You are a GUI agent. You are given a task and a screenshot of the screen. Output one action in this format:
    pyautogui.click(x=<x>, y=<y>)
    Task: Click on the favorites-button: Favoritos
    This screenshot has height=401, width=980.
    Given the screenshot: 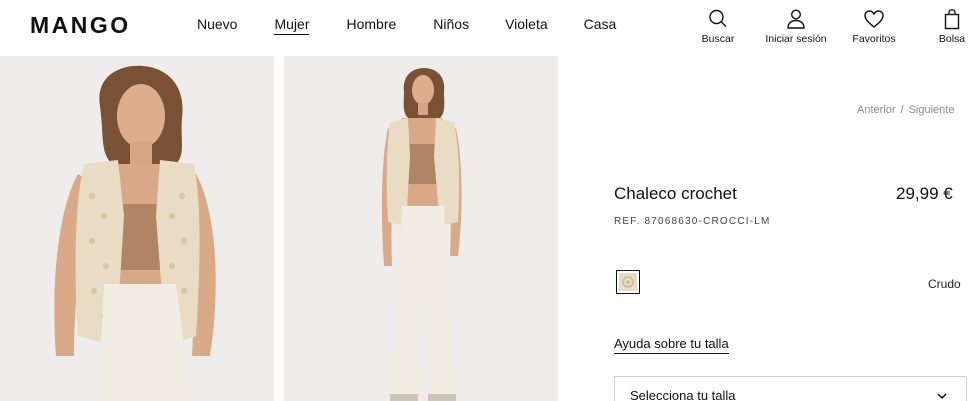 What is the action you would take?
    pyautogui.click(x=874, y=26)
    